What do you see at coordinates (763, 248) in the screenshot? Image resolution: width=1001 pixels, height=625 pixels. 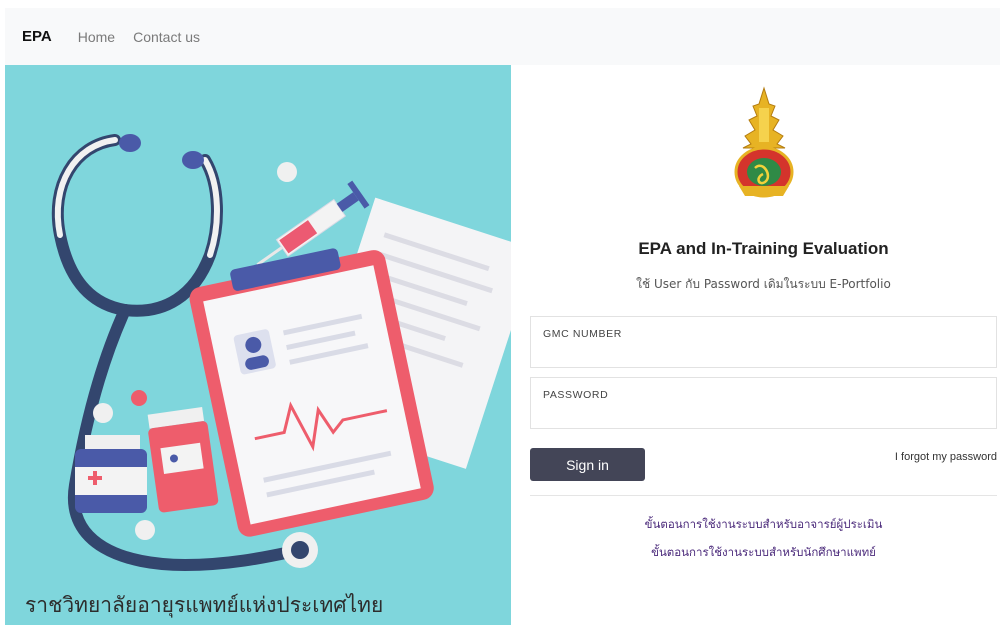 I see `page-title: EPA and In-Training Evaluation` at bounding box center [763, 248].